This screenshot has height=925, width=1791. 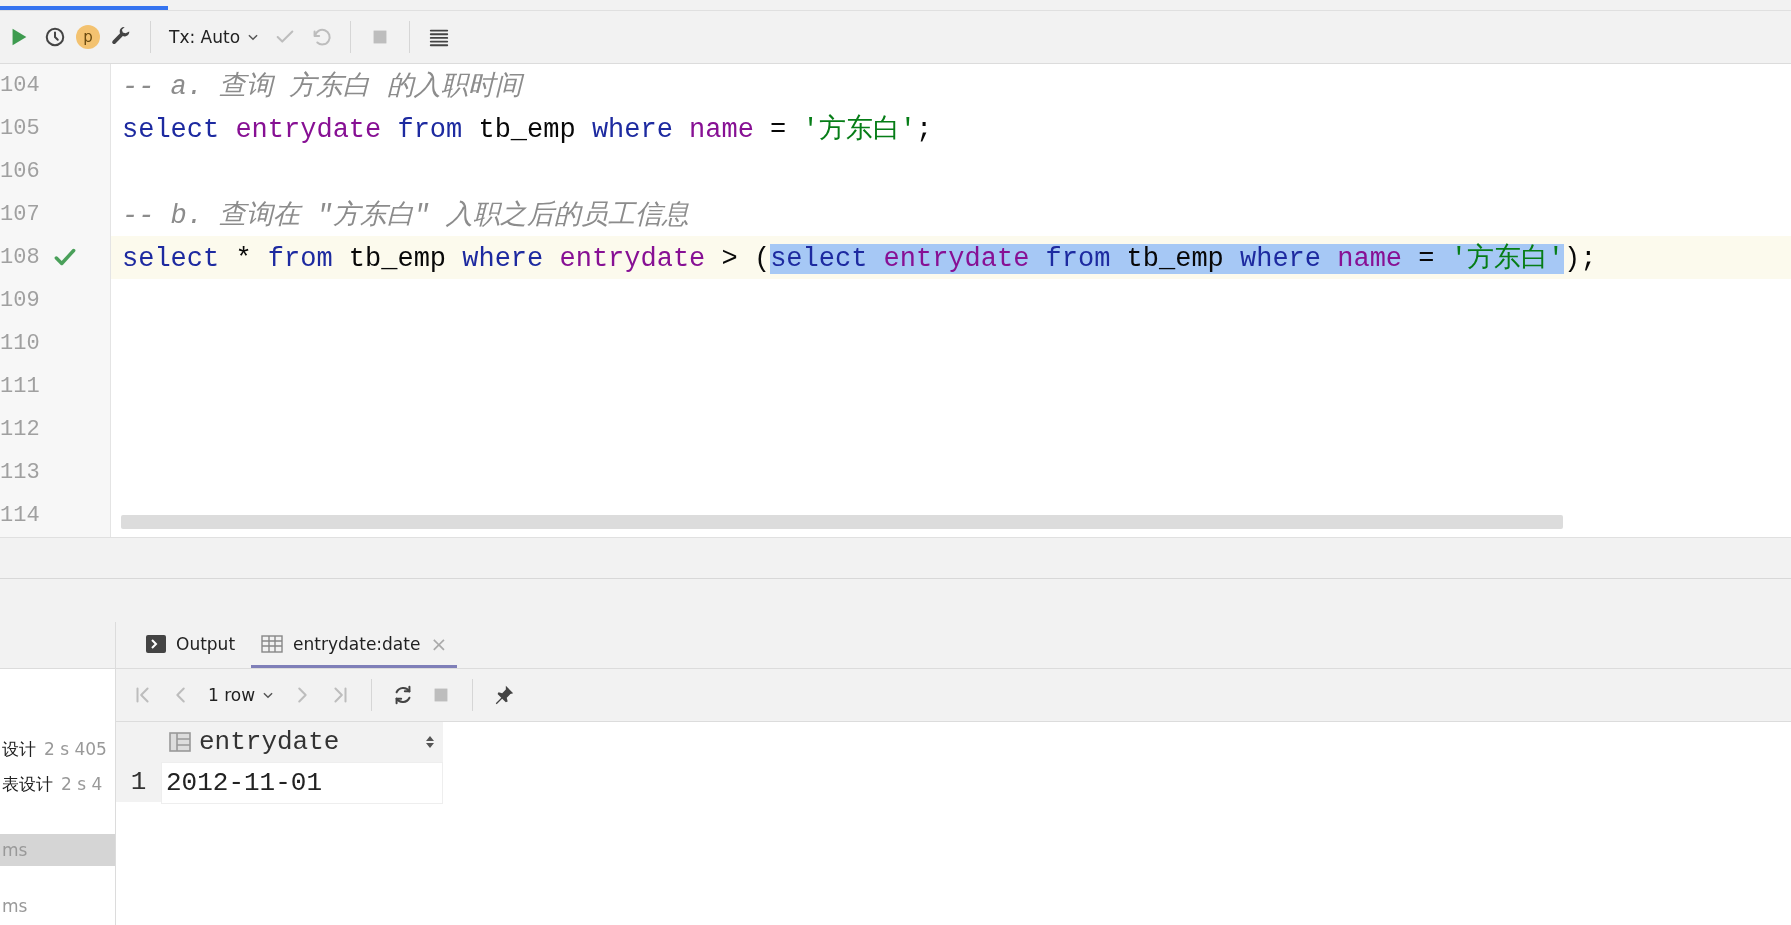 What do you see at coordinates (859, 259) in the screenshot?
I see `code-line: select * from tb_emp where entrydate > (select entrydate from tb_emp where name = '方东白');` at bounding box center [859, 259].